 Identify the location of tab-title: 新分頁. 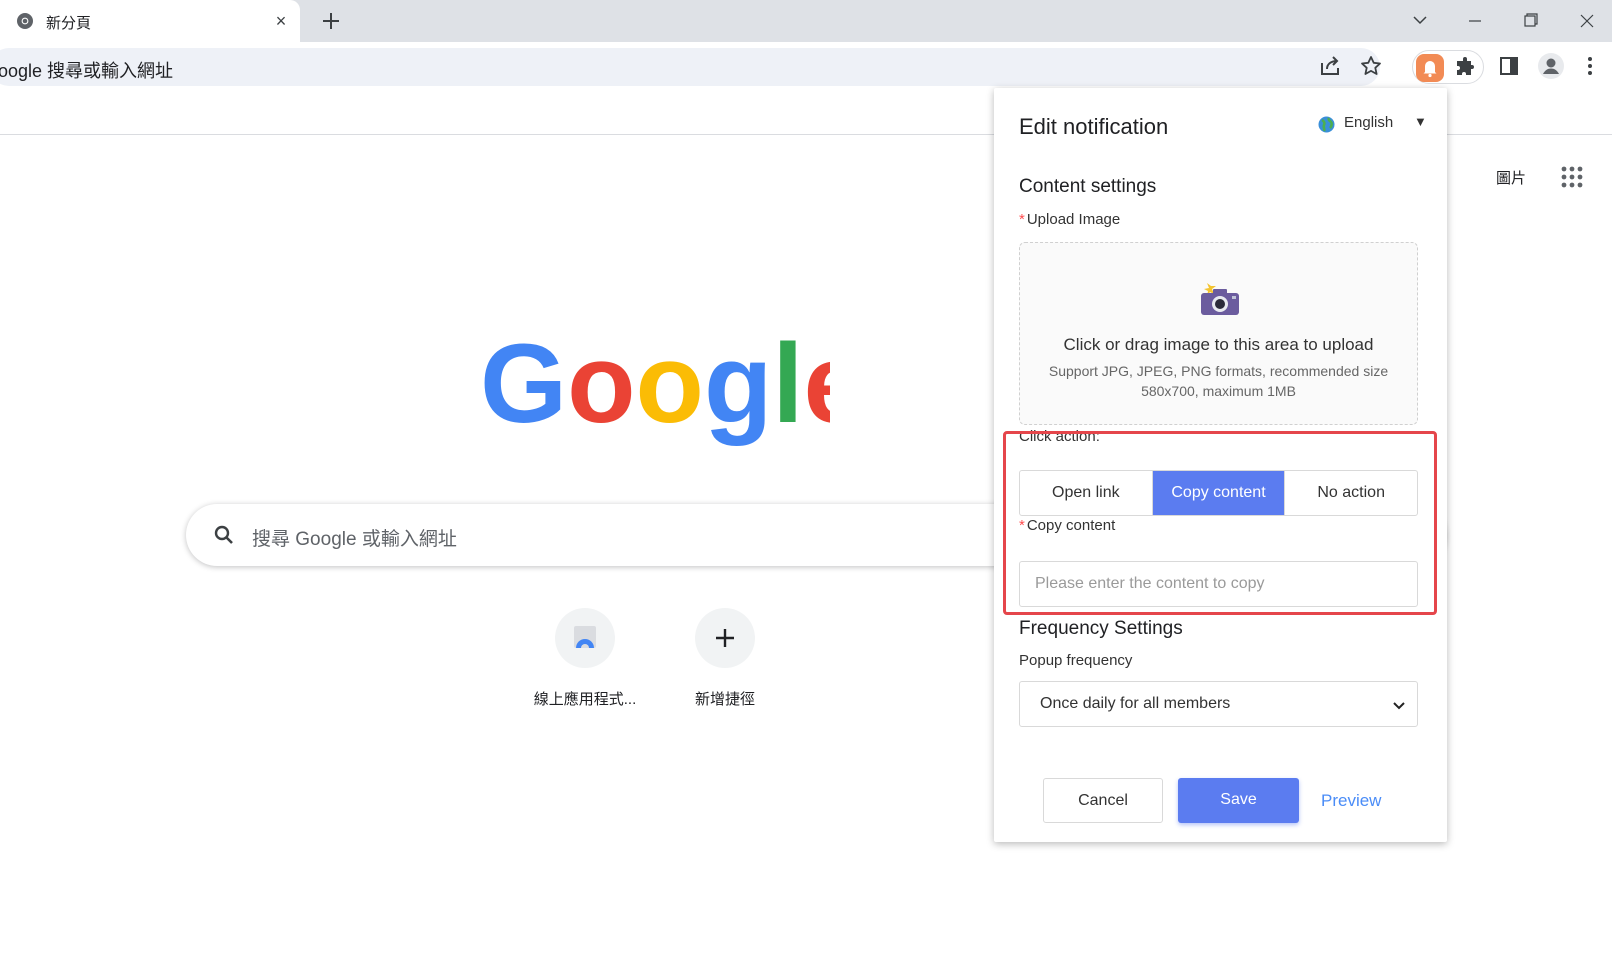
(69, 23).